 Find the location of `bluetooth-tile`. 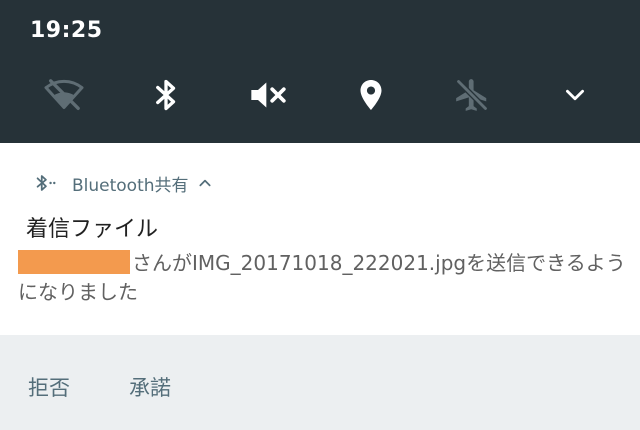

bluetooth-tile is located at coordinates (166, 95).